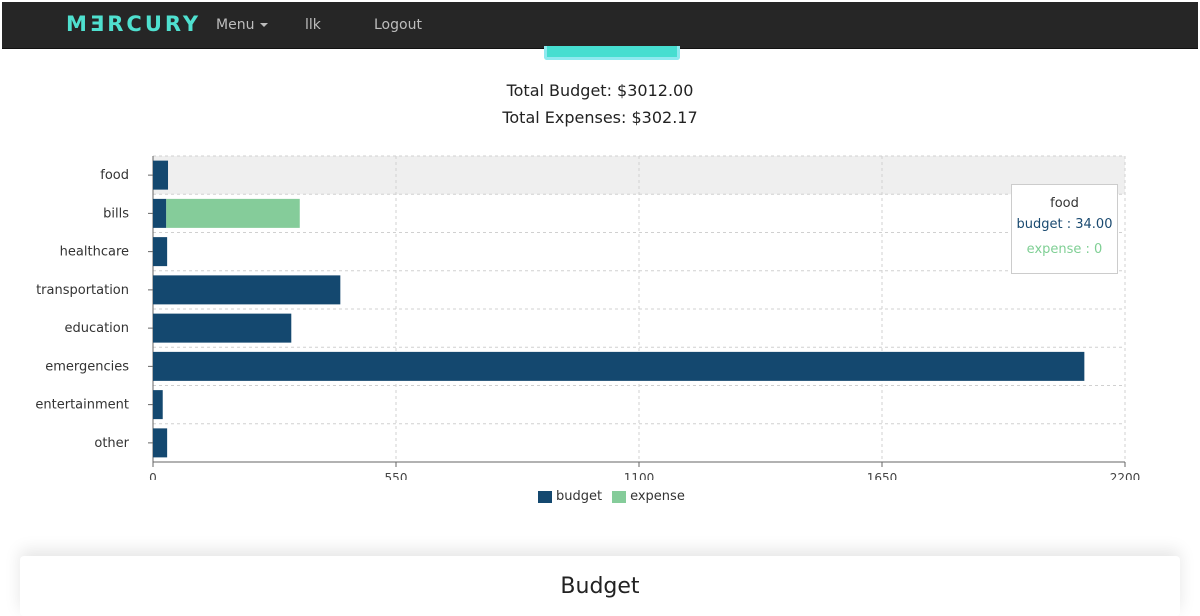  I want to click on chart-tooltip: food budget : 34.00 expense : 0, so click(1064, 229).